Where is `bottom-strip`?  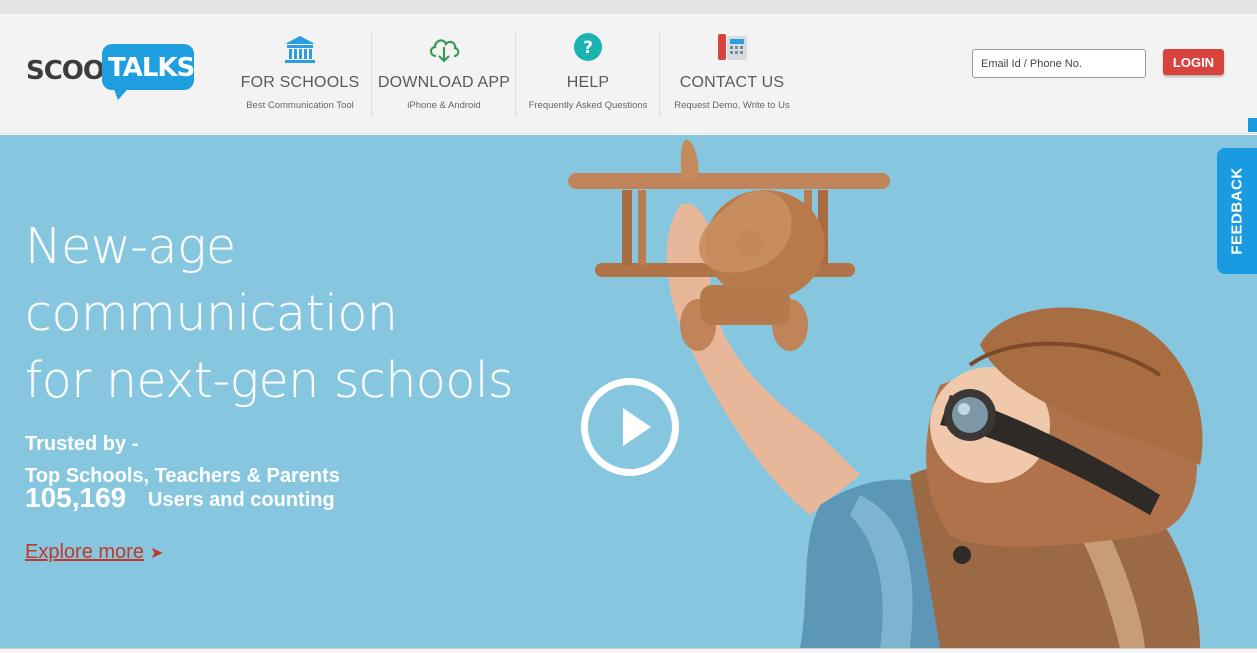
bottom-strip is located at coordinates (628, 650).